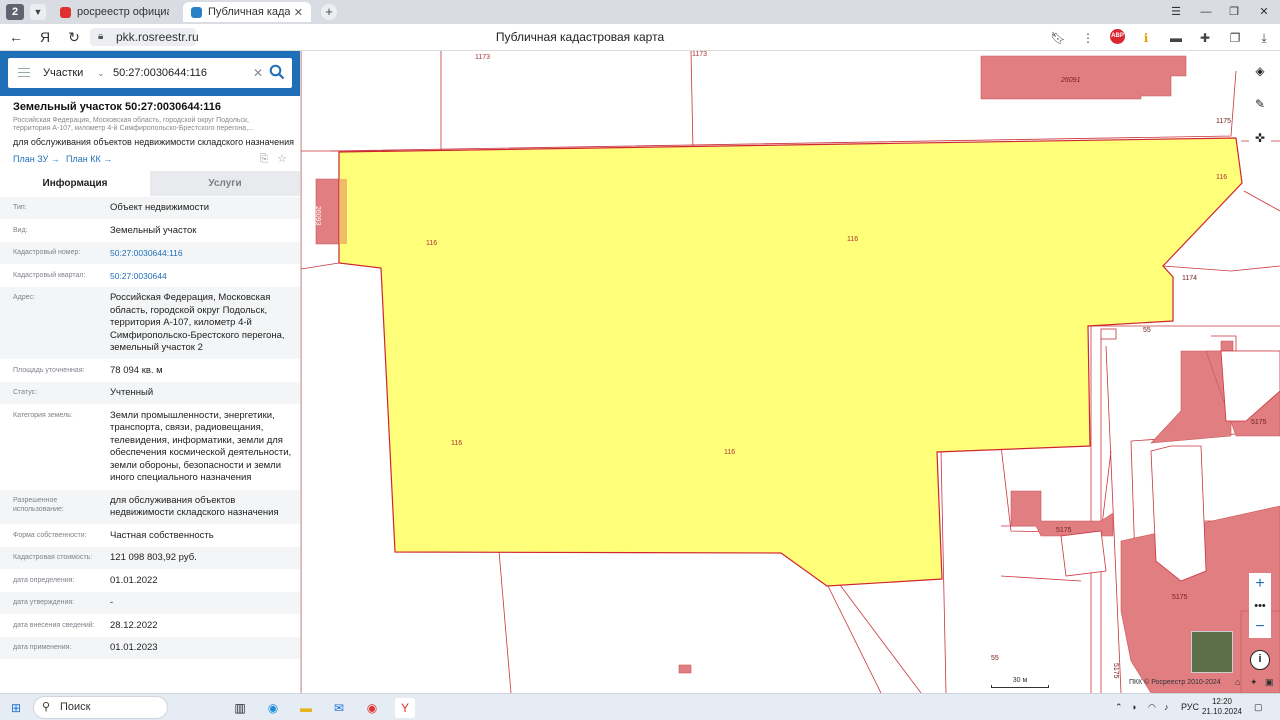 The image size is (1280, 720). Describe the element at coordinates (1205, 38) in the screenshot. I see `puzzle-icon: ✚` at that location.